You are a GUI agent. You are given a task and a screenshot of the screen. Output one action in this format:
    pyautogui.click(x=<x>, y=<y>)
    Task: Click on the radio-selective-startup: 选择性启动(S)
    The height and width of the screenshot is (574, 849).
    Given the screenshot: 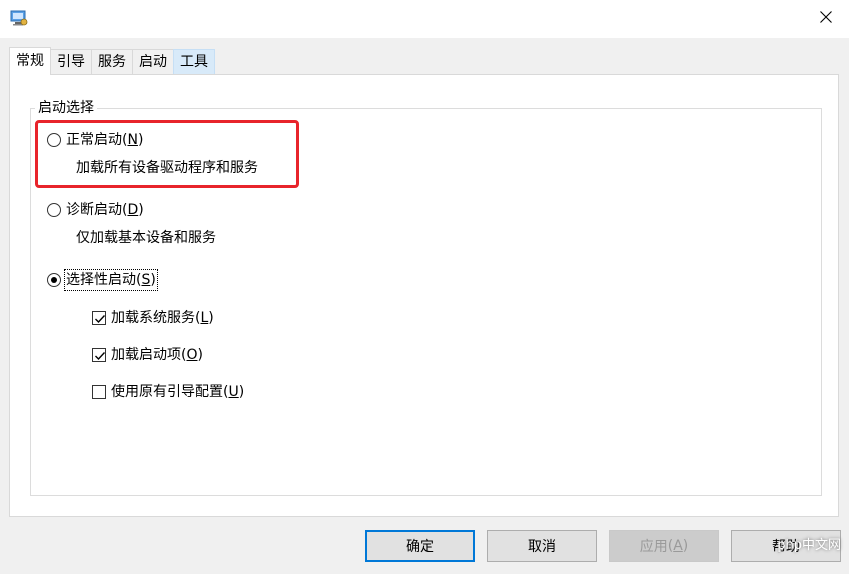 What is the action you would take?
    pyautogui.click(x=102, y=280)
    